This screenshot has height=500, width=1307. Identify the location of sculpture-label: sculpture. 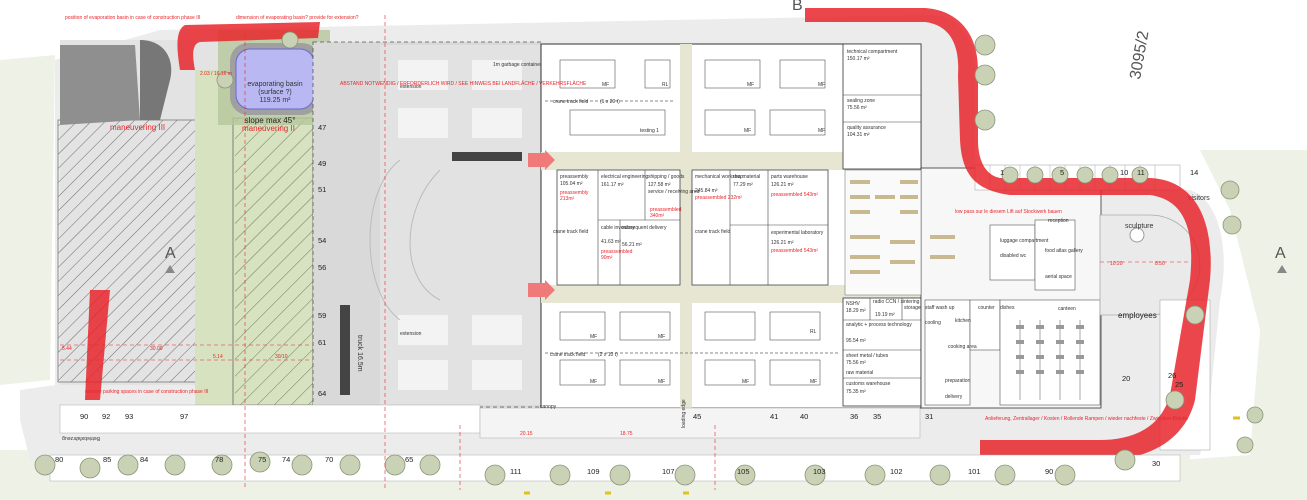
(1139, 226).